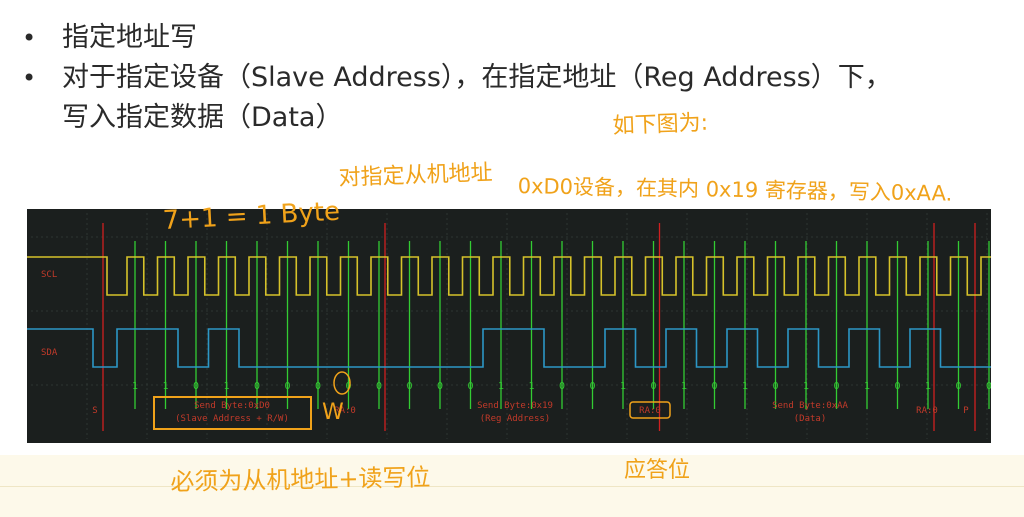 The width and height of the screenshot is (1024, 517). I want to click on annotation-write-bit: W, so click(333, 412).